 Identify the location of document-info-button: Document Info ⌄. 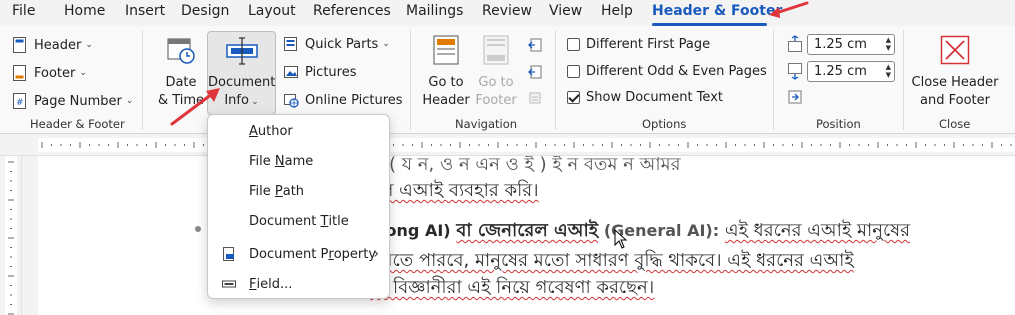
(241, 73).